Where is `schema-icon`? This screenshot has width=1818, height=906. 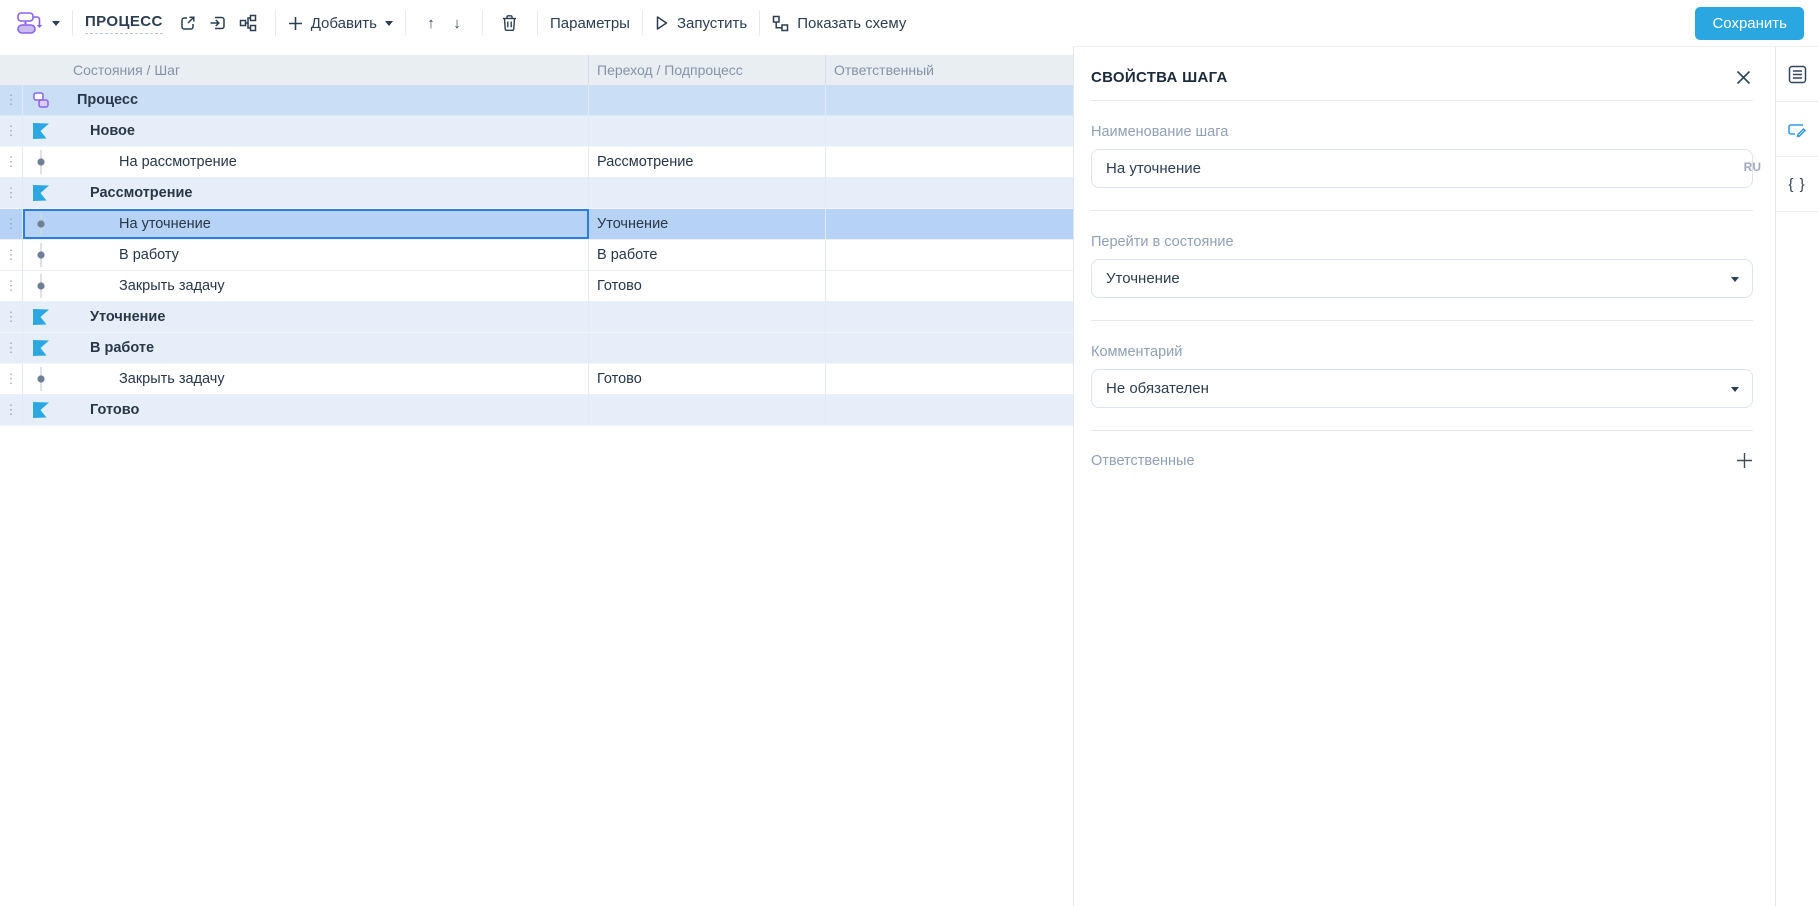
schema-icon is located at coordinates (780, 23).